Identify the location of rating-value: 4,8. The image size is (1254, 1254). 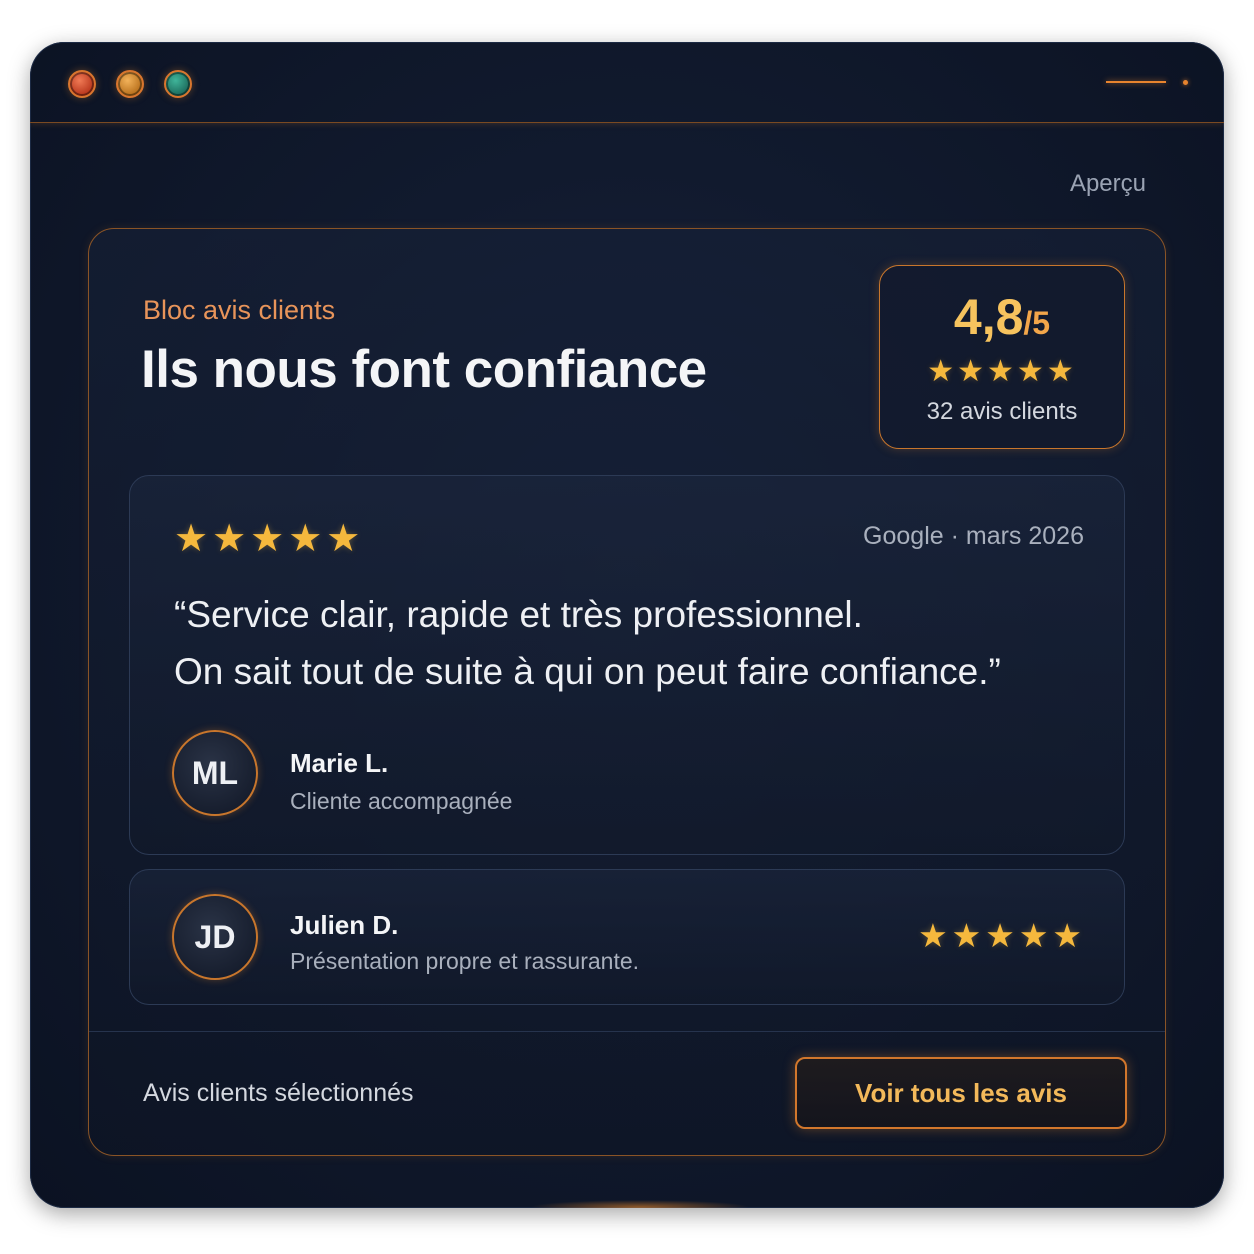
(988, 317).